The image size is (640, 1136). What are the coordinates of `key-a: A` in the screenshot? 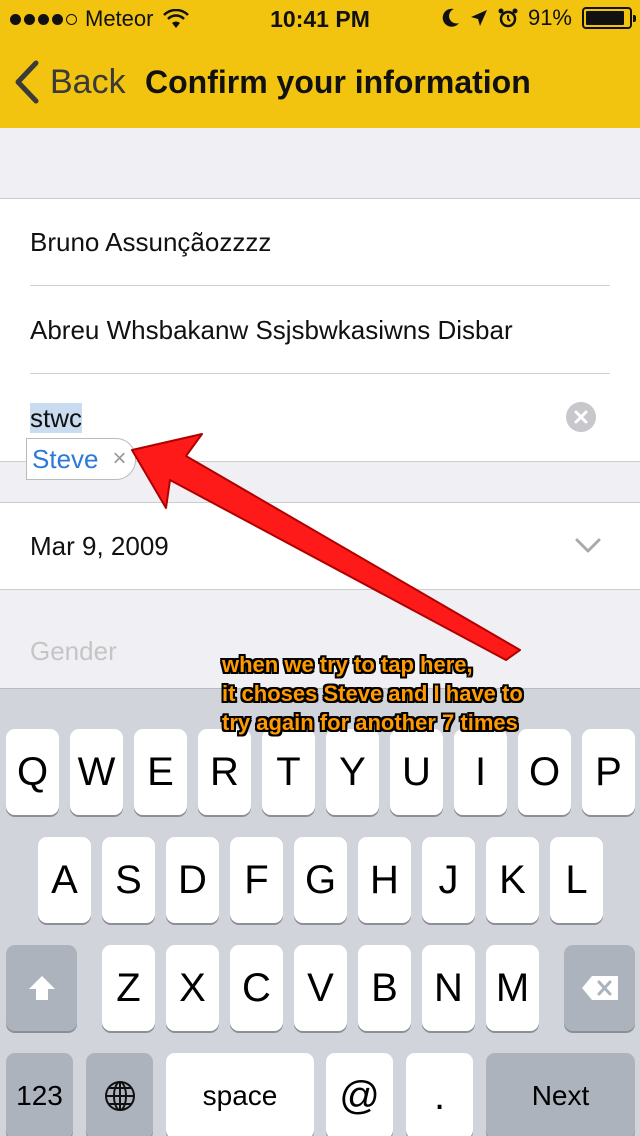 It's located at (64, 880).